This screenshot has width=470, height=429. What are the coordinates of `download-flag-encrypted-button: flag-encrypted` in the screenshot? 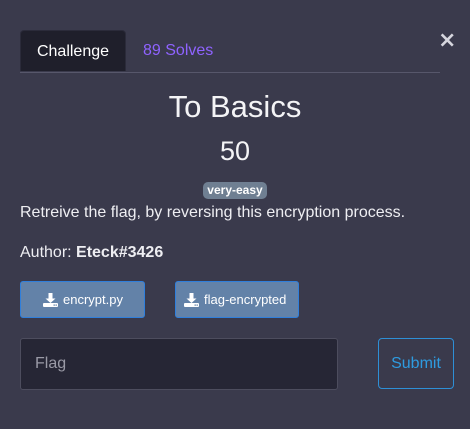 It's located at (237, 299).